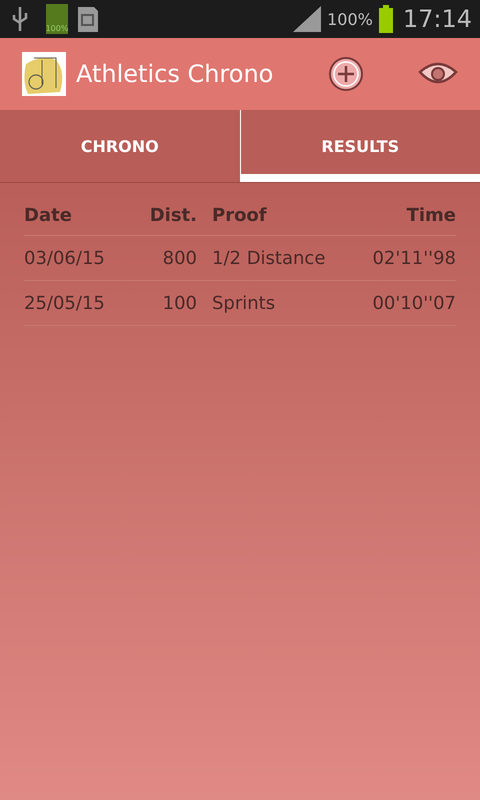 This screenshot has width=480, height=800. What do you see at coordinates (437, 19) in the screenshot?
I see `clock: 17:14` at bounding box center [437, 19].